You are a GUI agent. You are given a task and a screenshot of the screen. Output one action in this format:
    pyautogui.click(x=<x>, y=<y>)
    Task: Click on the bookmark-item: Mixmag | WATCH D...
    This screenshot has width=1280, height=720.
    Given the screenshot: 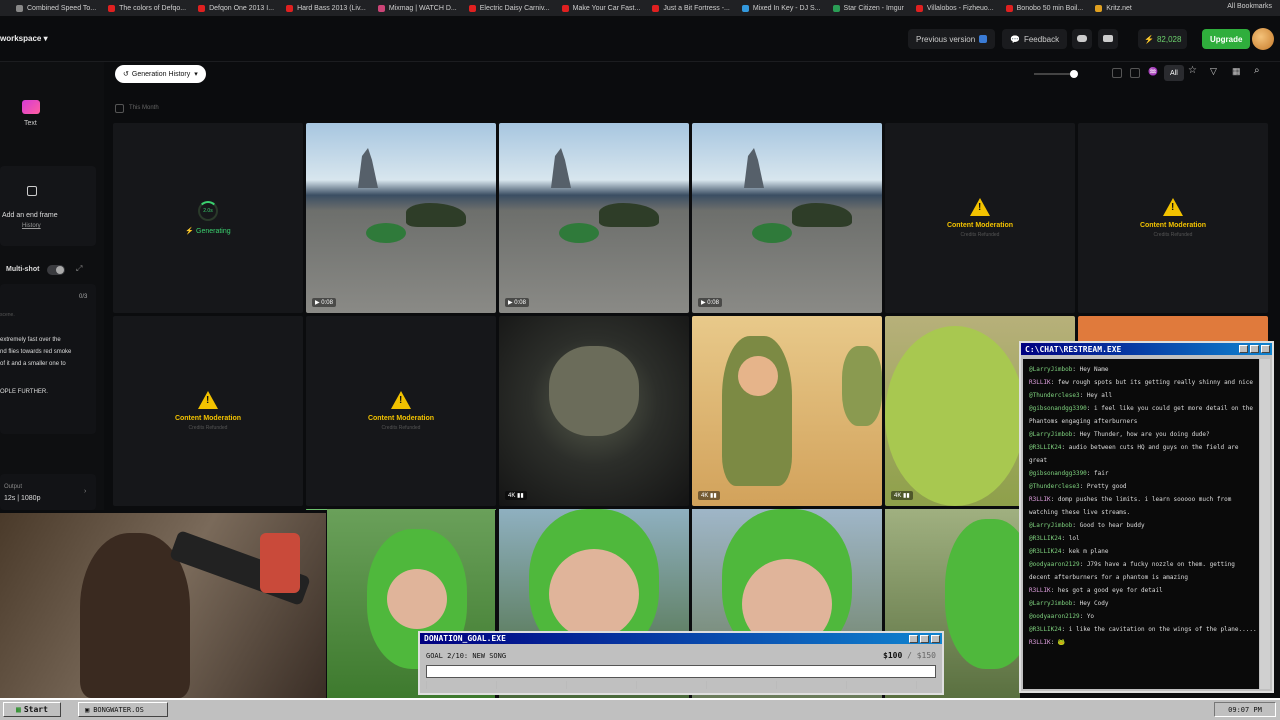 What is the action you would take?
    pyautogui.click(x=417, y=8)
    